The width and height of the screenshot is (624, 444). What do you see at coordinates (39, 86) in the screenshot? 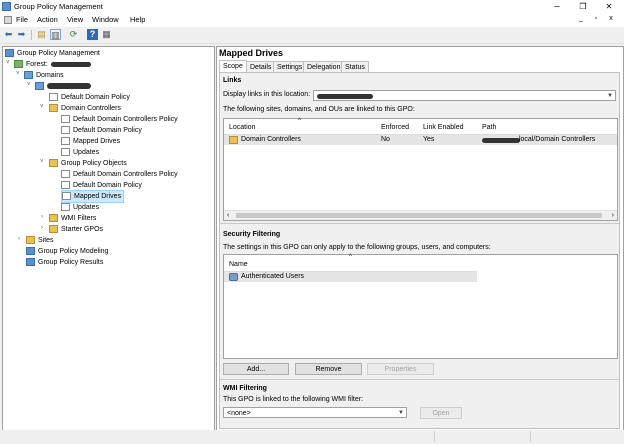
I see `domain-icon` at bounding box center [39, 86].